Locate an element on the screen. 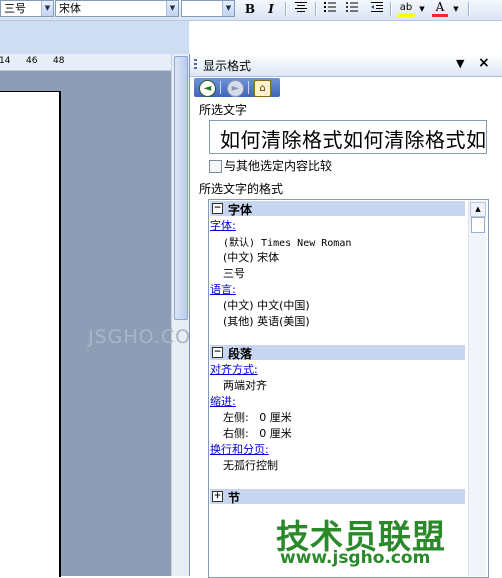 The width and height of the screenshot is (502, 578). align-center-button is located at coordinates (301, 9).